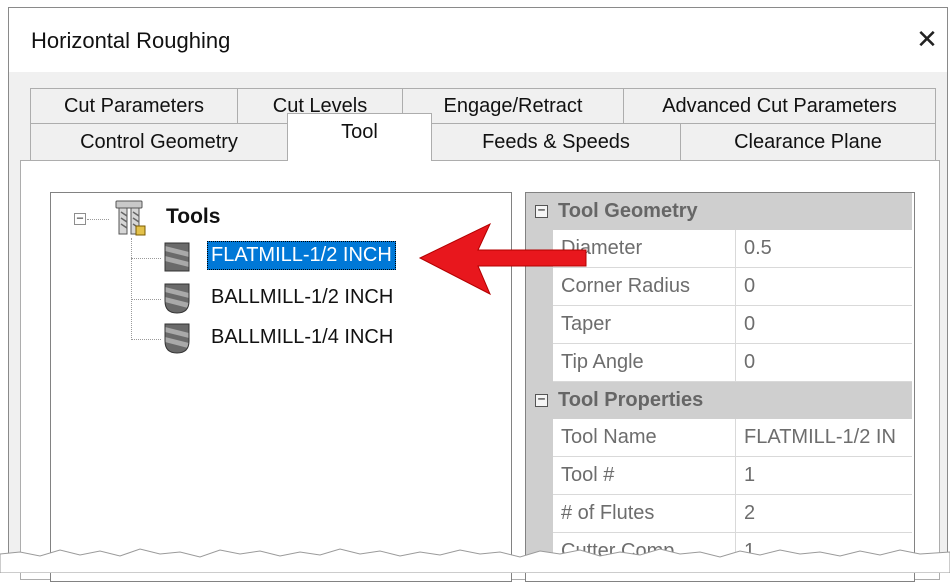 This screenshot has height=582, width=950. What do you see at coordinates (823, 249) in the screenshot?
I see `property-value: 0.5` at bounding box center [823, 249].